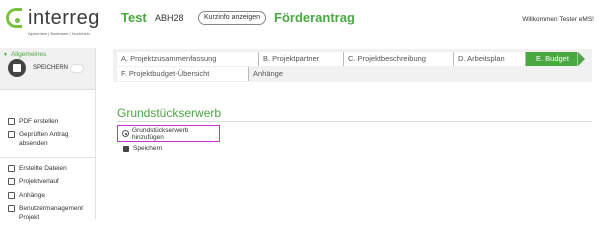 Image resolution: width=600 pixels, height=240 pixels. I want to click on sidebar-divider, so click(47, 157).